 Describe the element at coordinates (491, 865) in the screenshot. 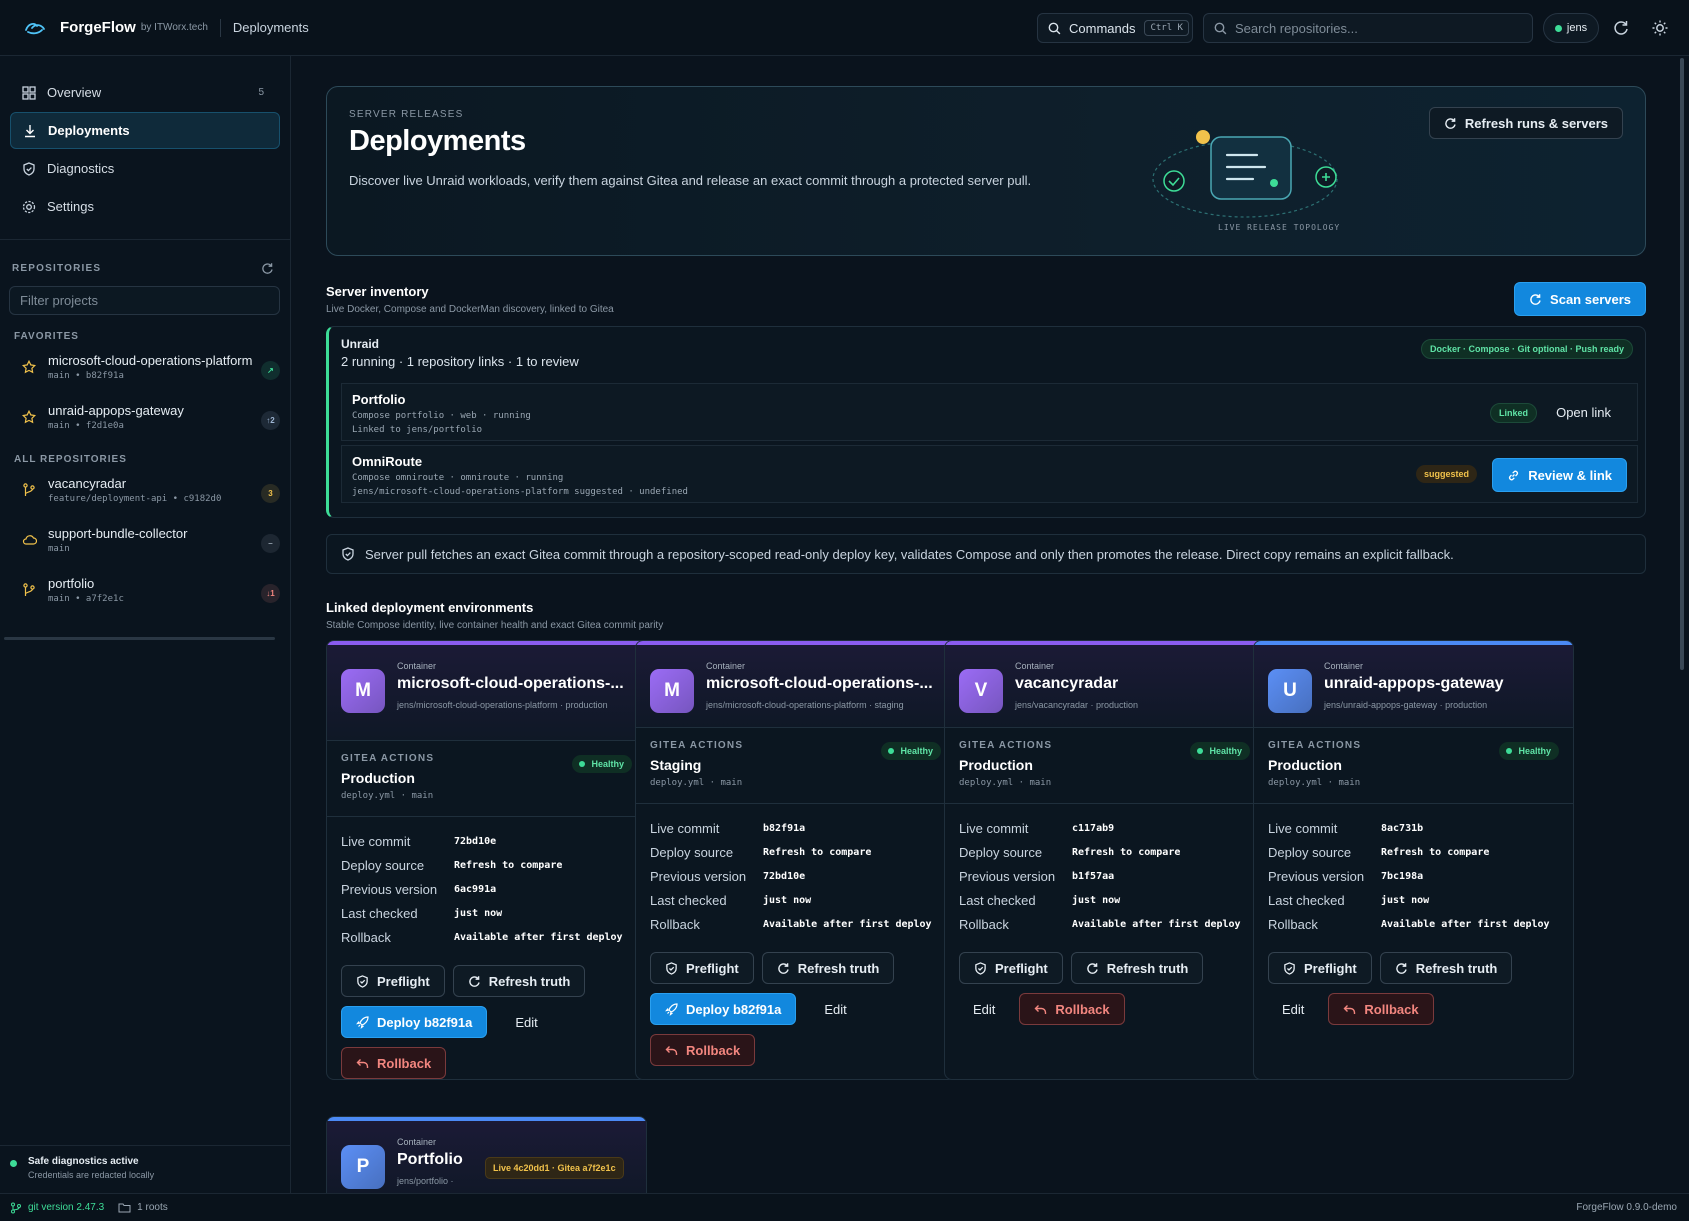

I see `detail-row-deploy-source: Deploy source Refresh to compare` at that location.